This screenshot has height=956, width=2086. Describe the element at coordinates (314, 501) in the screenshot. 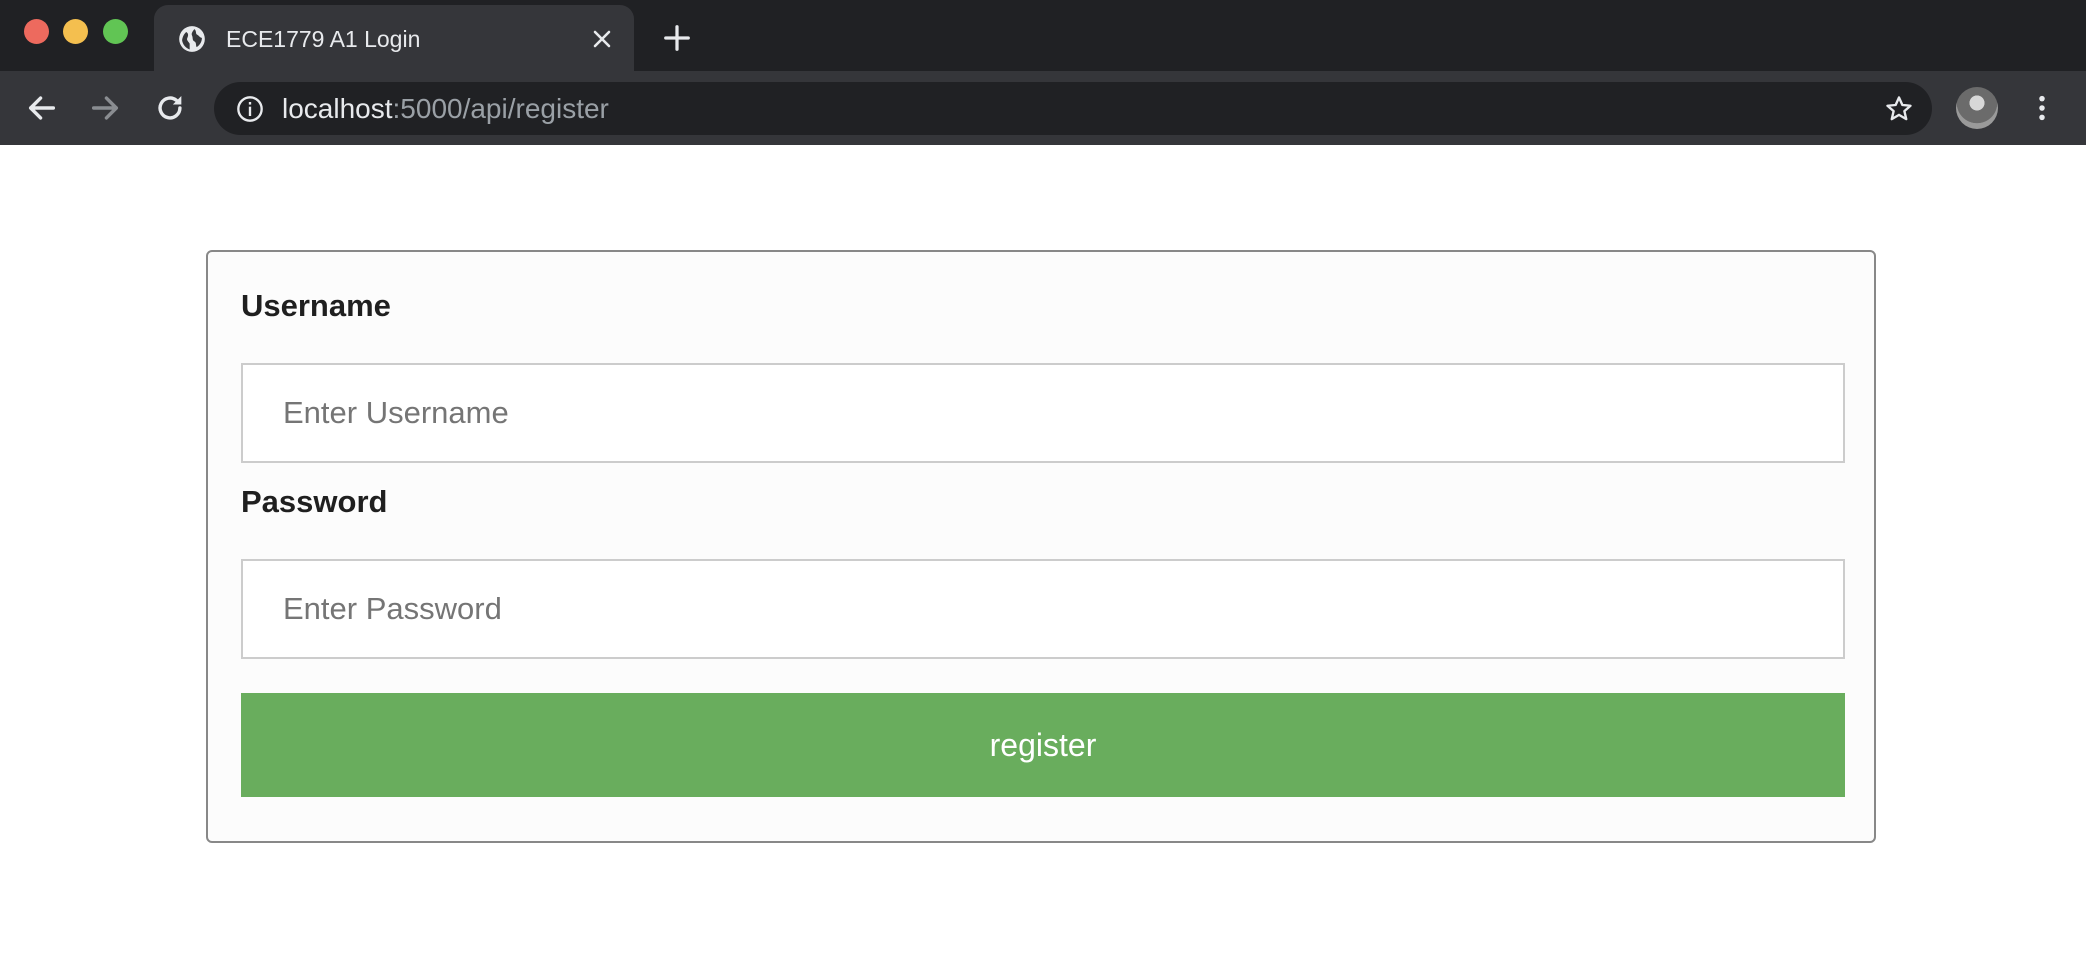

I see `password-label: Password` at that location.